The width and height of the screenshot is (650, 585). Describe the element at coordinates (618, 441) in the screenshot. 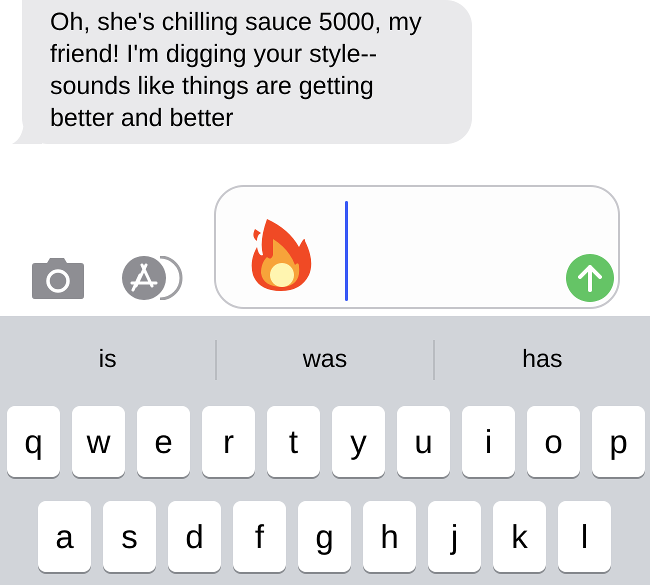

I see `keyboard-key: p` at that location.